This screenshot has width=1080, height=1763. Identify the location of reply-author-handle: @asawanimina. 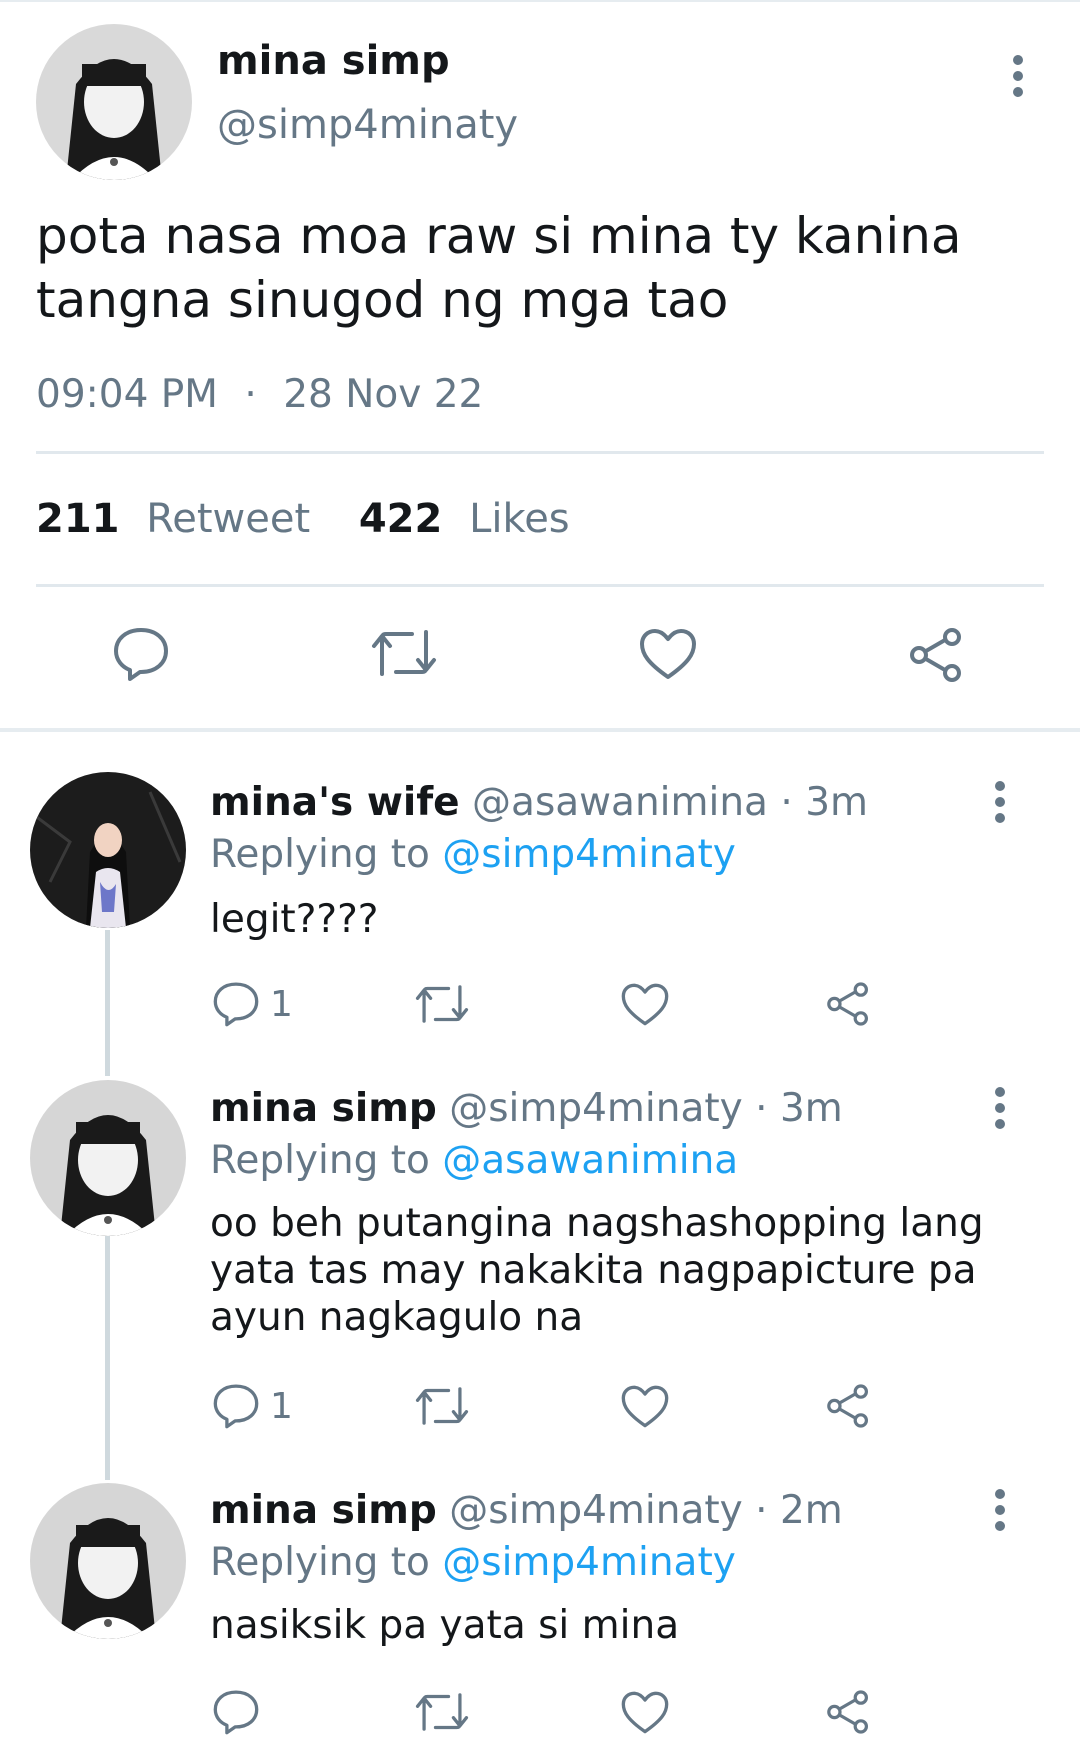
(620, 802).